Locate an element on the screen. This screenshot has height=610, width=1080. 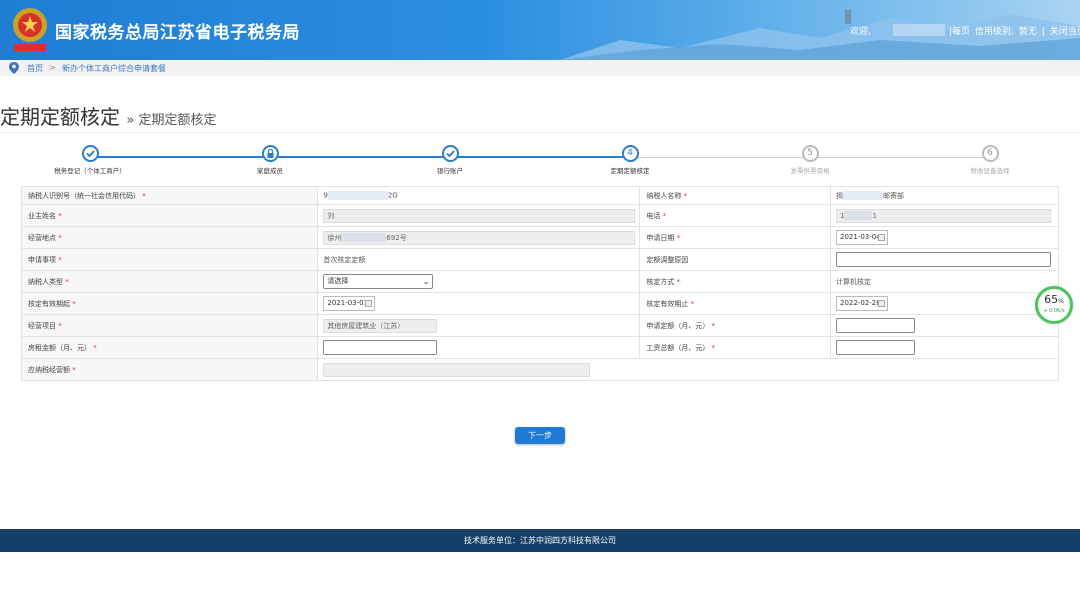
site-header: 国家税务总局江苏省电子税务局 欢迎, |每页 信用级别: 暂无 | 关闭当页 is located at coordinates (540, 30).